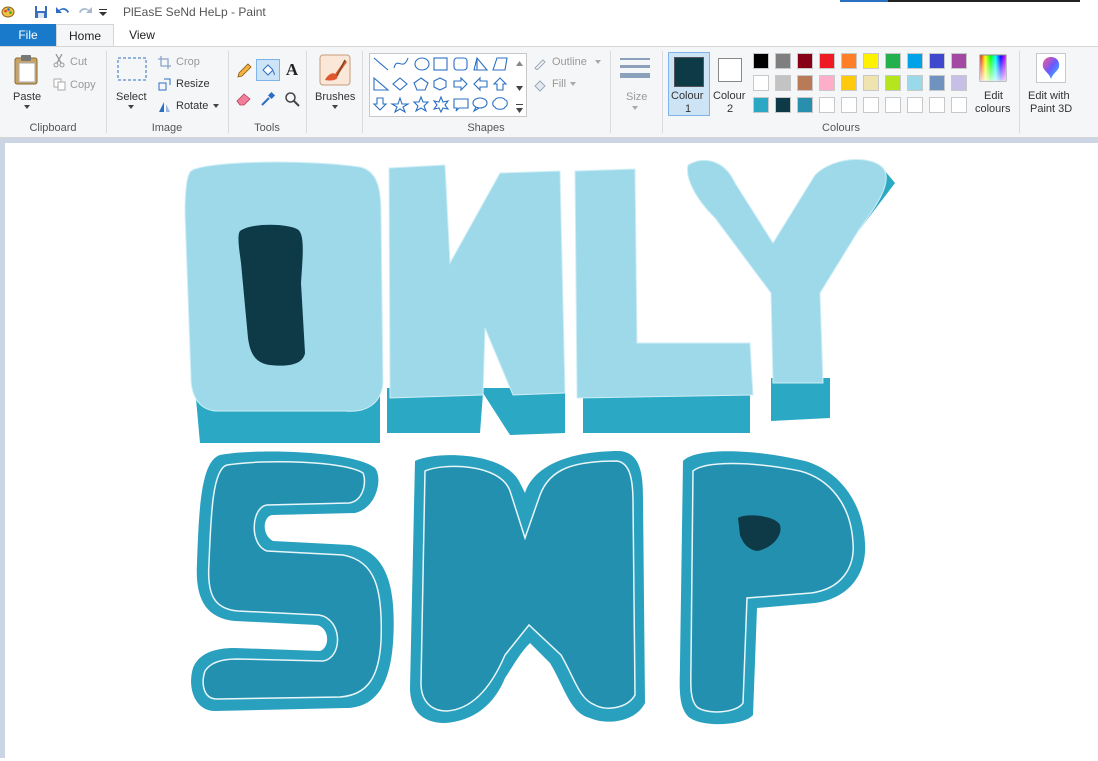 The width and height of the screenshot is (1098, 761). Describe the element at coordinates (216, 106) in the screenshot. I see `rotate-dropdown-icon` at that location.